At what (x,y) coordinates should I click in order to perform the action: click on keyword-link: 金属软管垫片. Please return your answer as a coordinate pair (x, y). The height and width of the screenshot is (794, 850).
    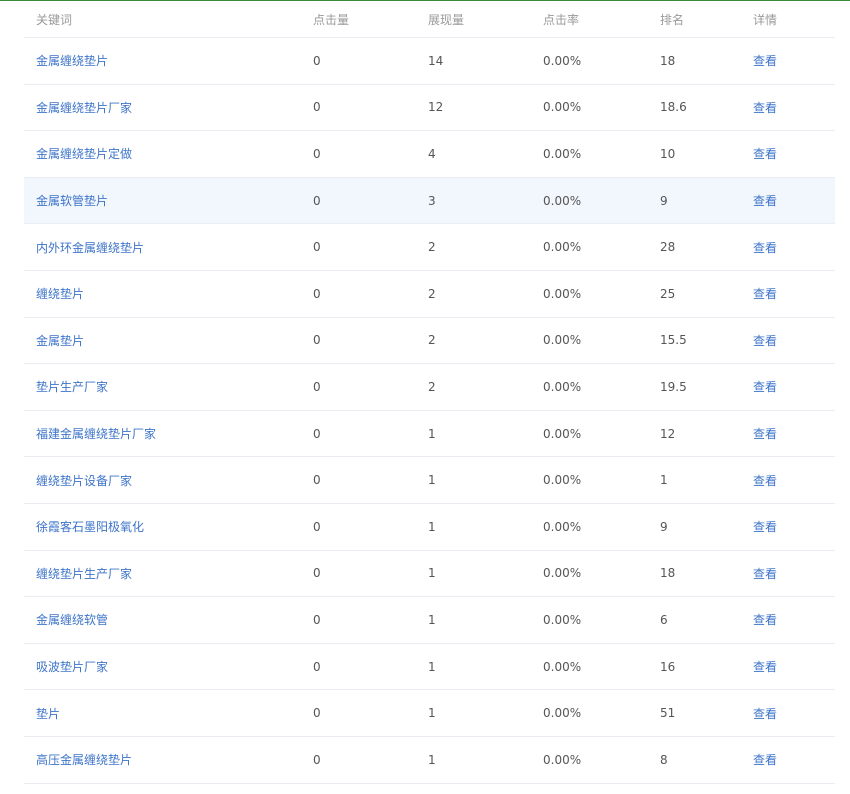
    Looking at the image, I should click on (72, 200).